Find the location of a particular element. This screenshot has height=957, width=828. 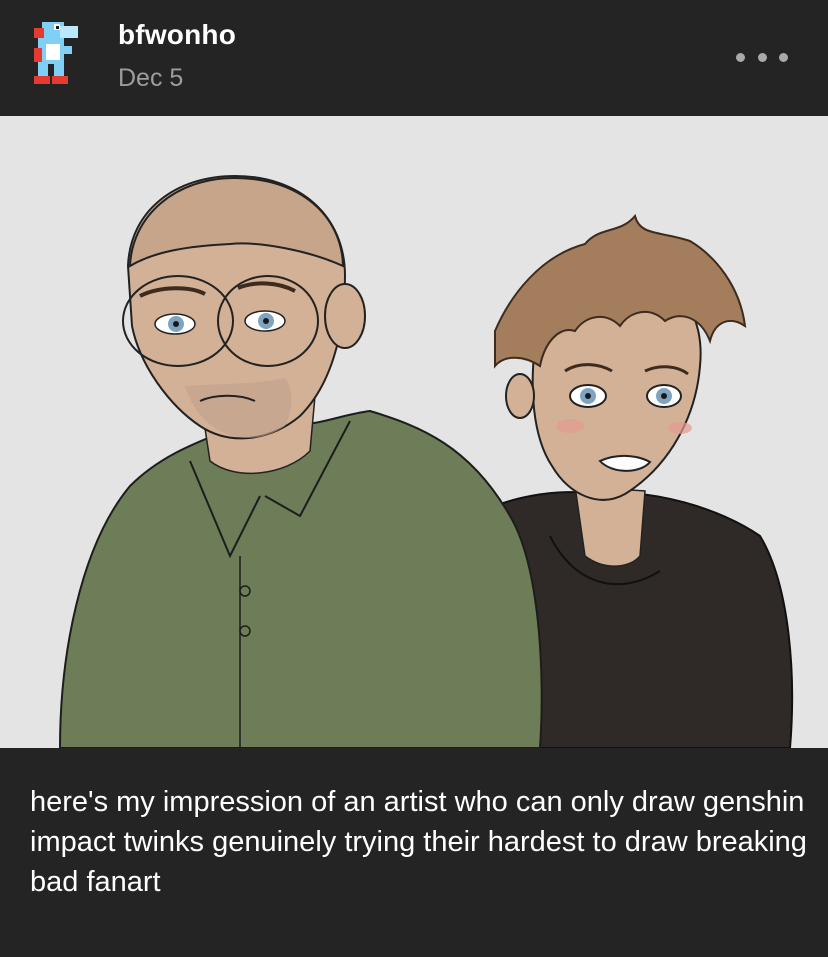

more-options-icon is located at coordinates (762, 57).